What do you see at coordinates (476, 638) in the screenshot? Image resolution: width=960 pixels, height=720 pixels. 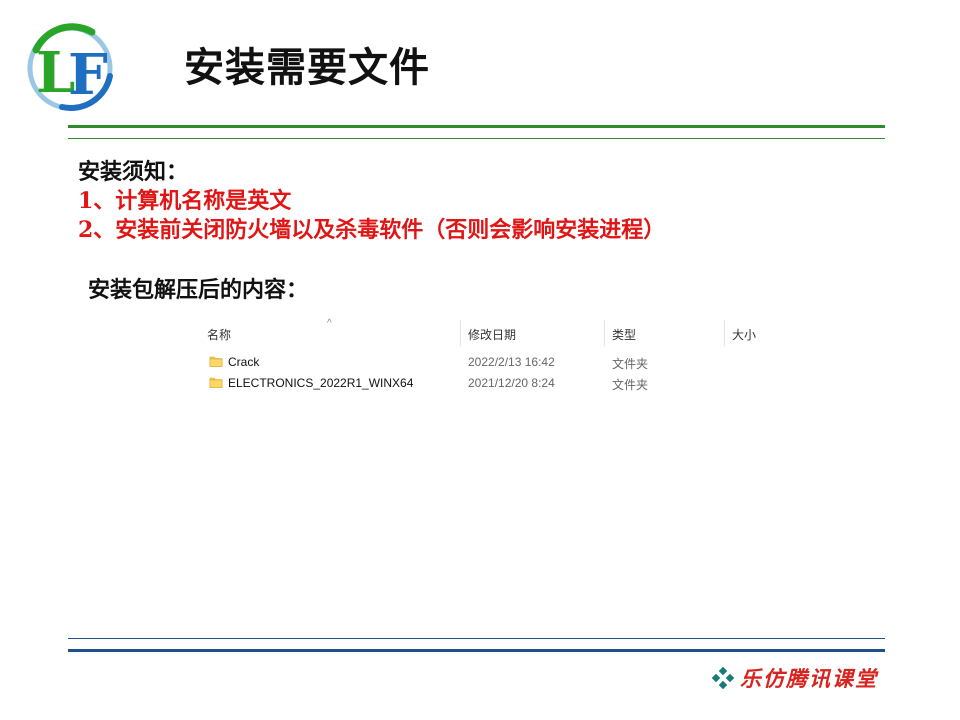 I see `footer-divider-thin` at bounding box center [476, 638].